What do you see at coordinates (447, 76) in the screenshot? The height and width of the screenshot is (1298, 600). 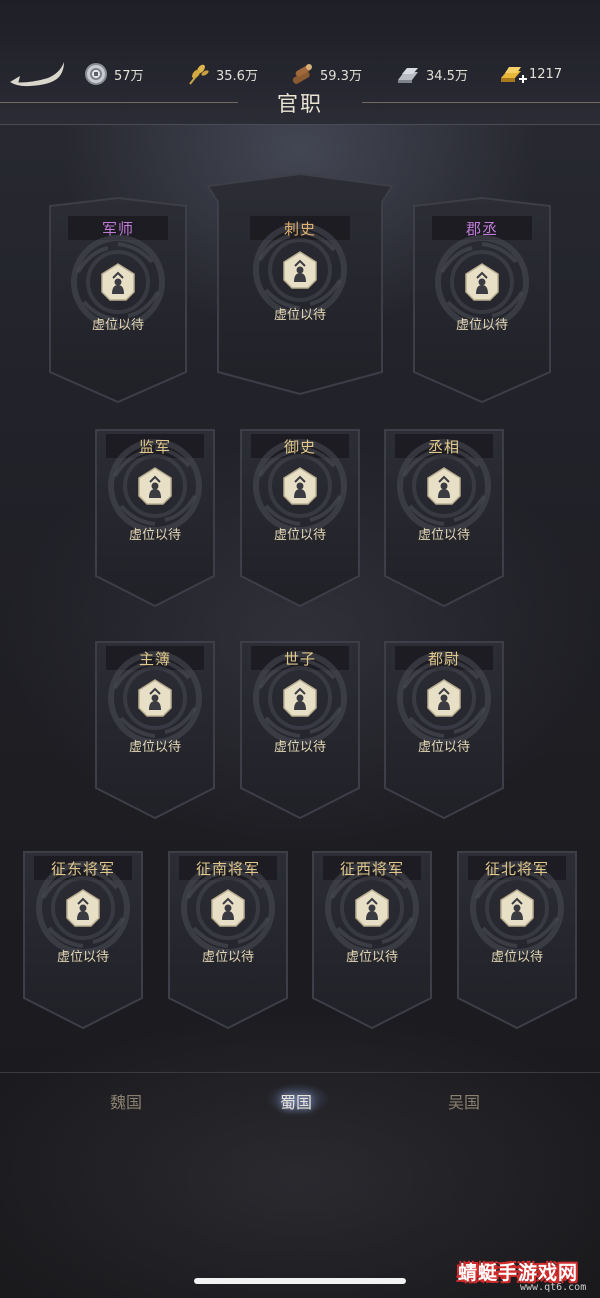 I see `iron-value: 34.5万` at bounding box center [447, 76].